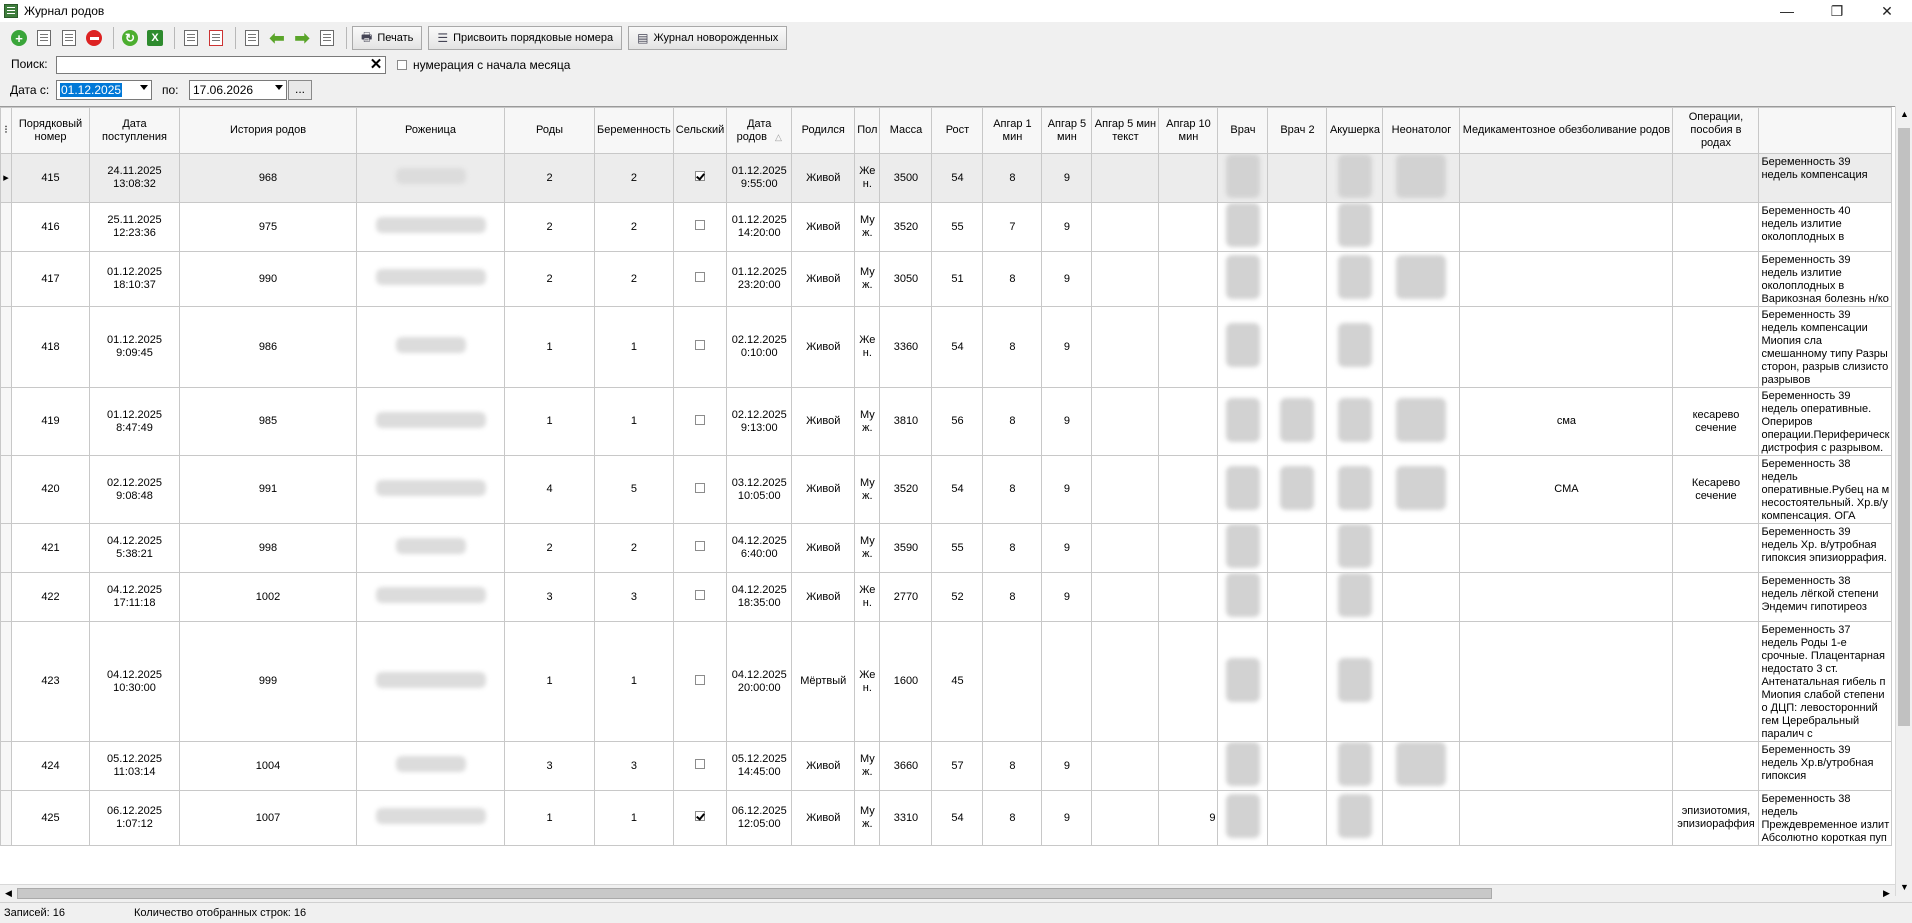  What do you see at coordinates (191, 38) in the screenshot?
I see `columns-settings-icon` at bounding box center [191, 38].